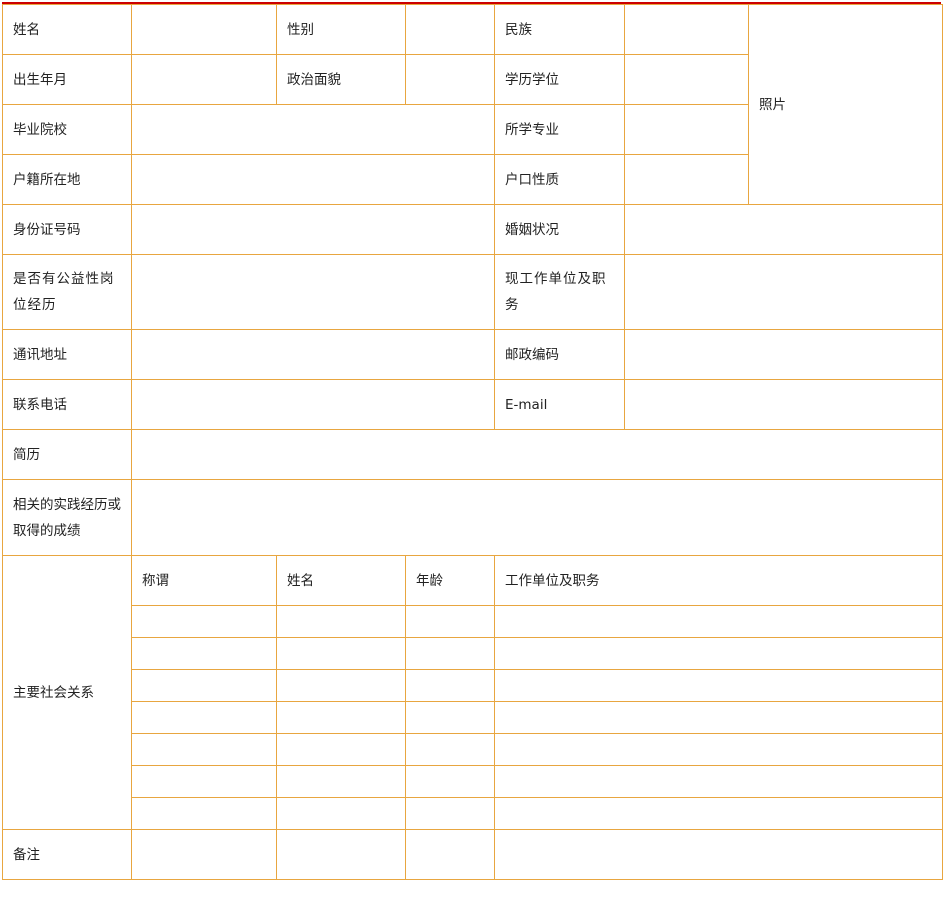  What do you see at coordinates (559, 404) in the screenshot?
I see `email-label: E-mail` at bounding box center [559, 404].